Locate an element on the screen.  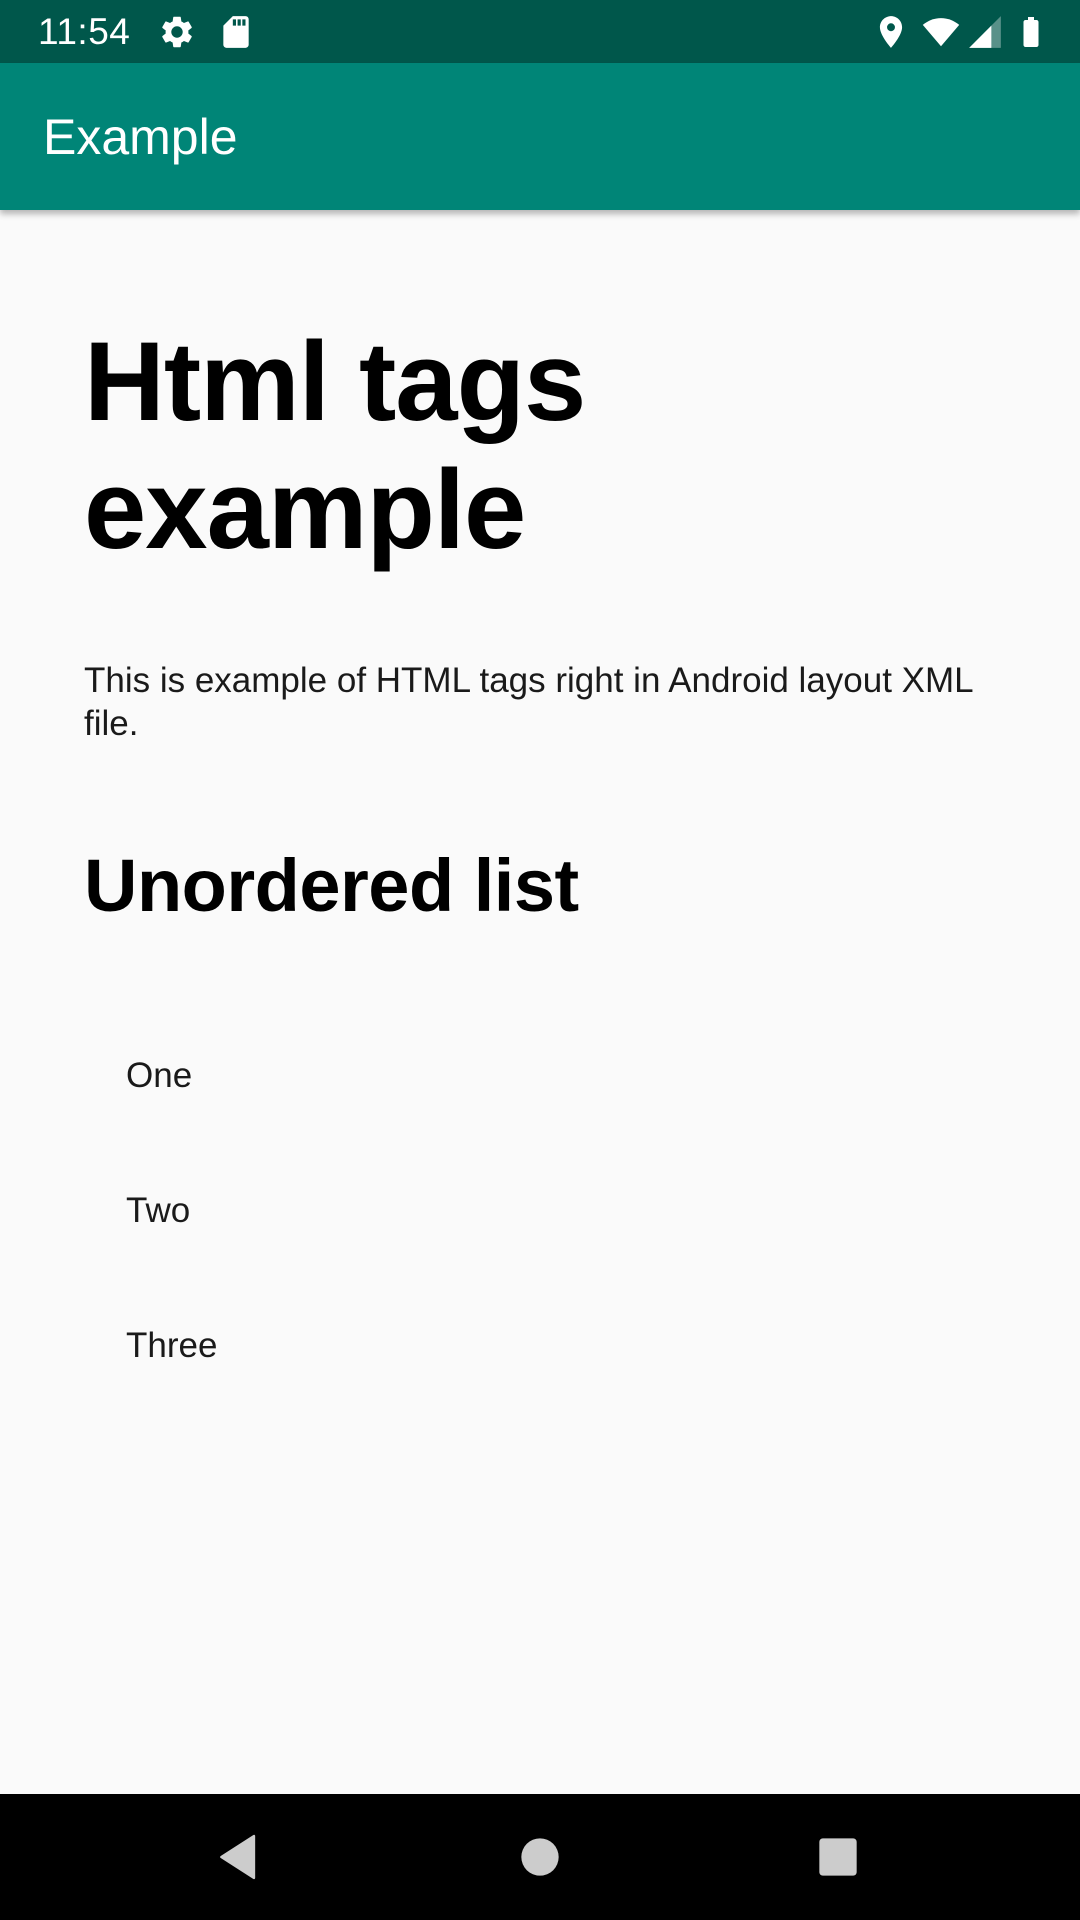
home-icon is located at coordinates (540, 1857).